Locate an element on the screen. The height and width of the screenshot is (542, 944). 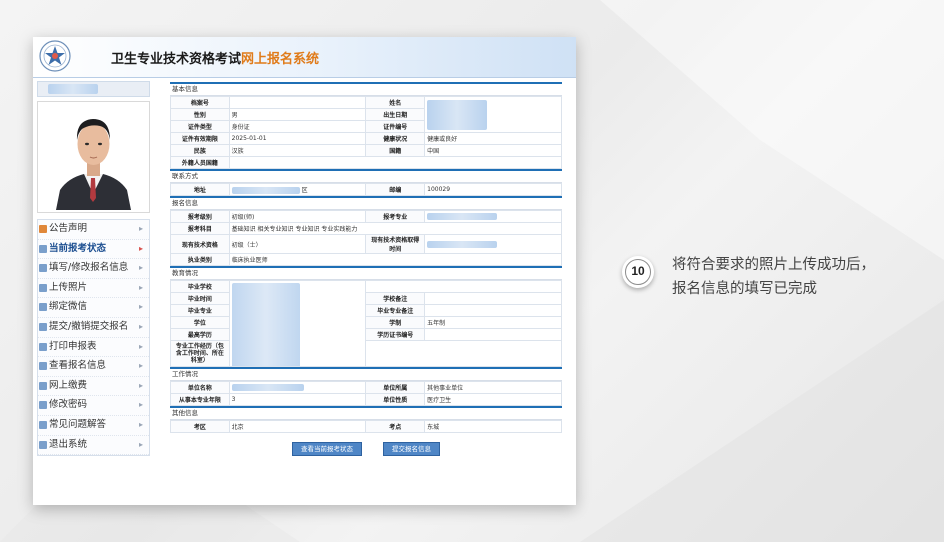
pay-icon is located at coordinates (43, 385).